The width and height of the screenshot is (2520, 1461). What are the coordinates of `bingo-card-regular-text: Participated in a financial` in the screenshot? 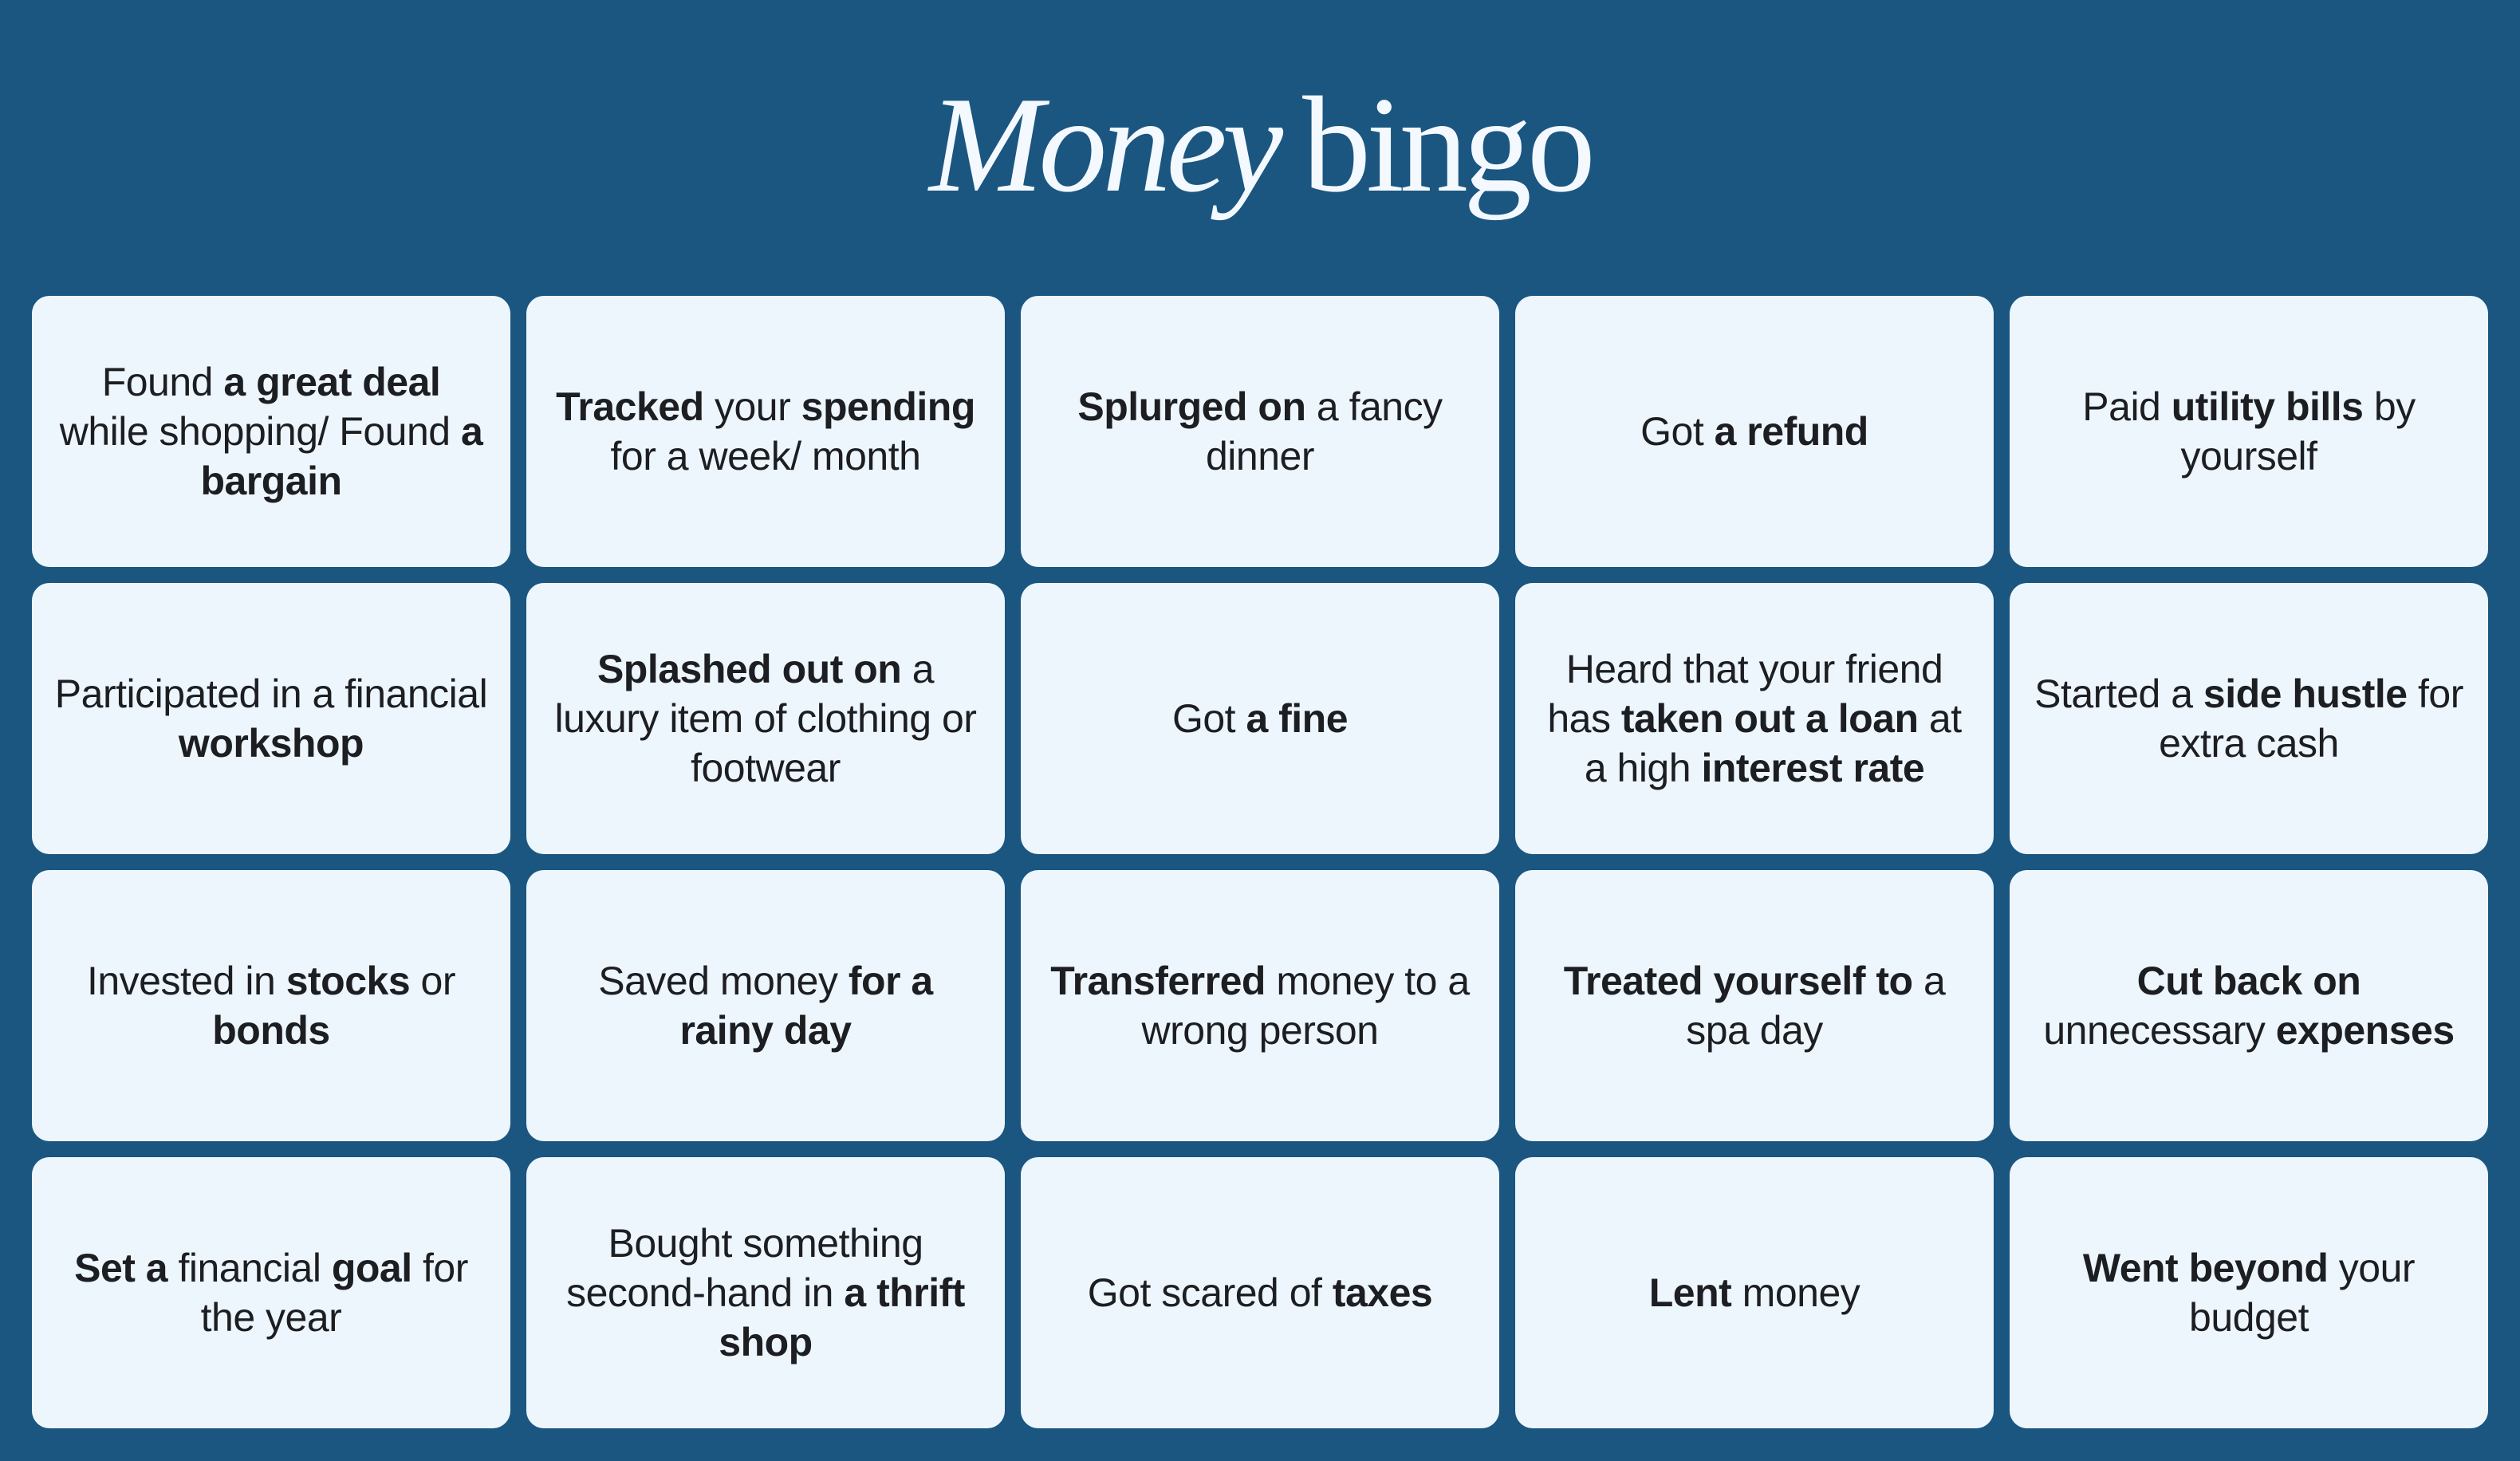 It's located at (271, 693).